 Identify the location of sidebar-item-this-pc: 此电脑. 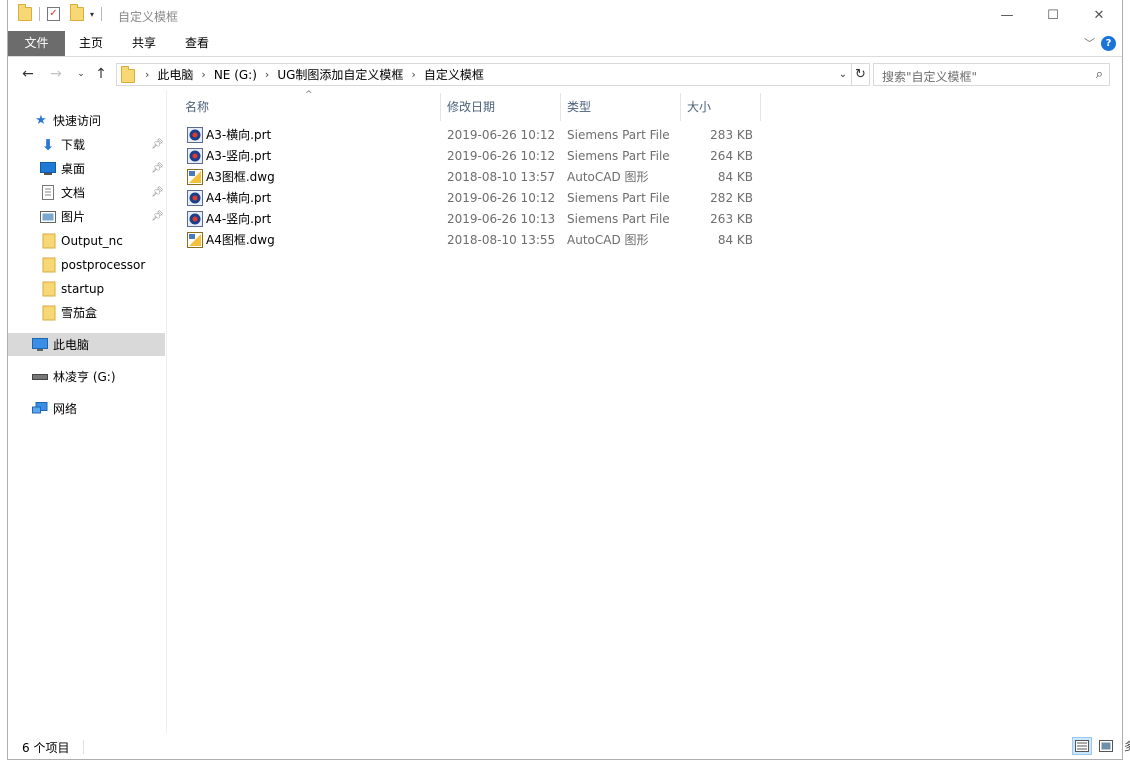
(86, 344).